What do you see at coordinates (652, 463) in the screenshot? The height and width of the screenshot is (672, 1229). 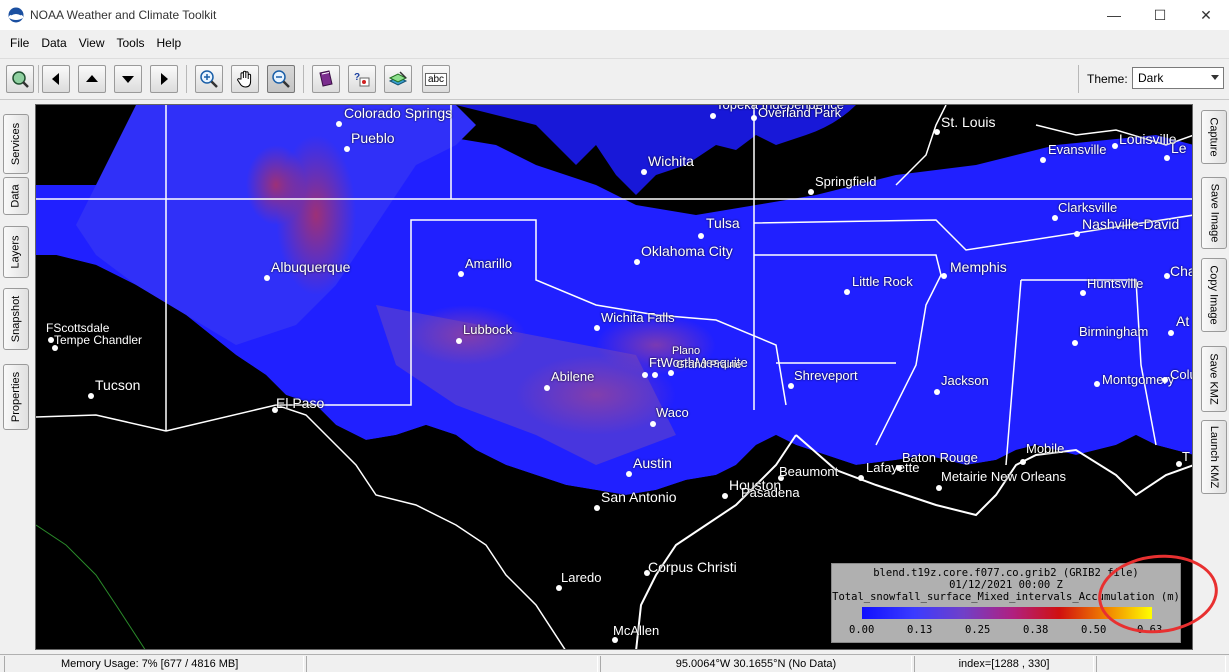 I see `city-label-austin: Austin` at bounding box center [652, 463].